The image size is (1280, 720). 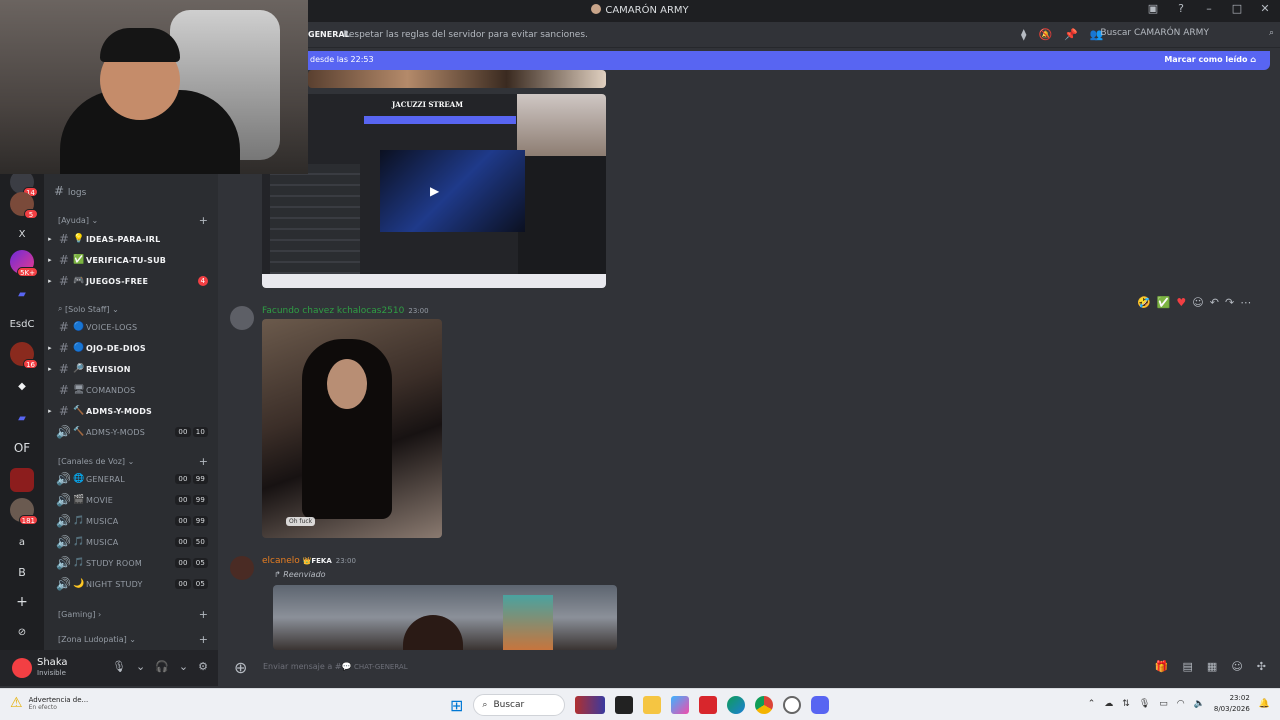 What do you see at coordinates (281, 561) in the screenshot?
I see `author-name: elcanelo` at bounding box center [281, 561].